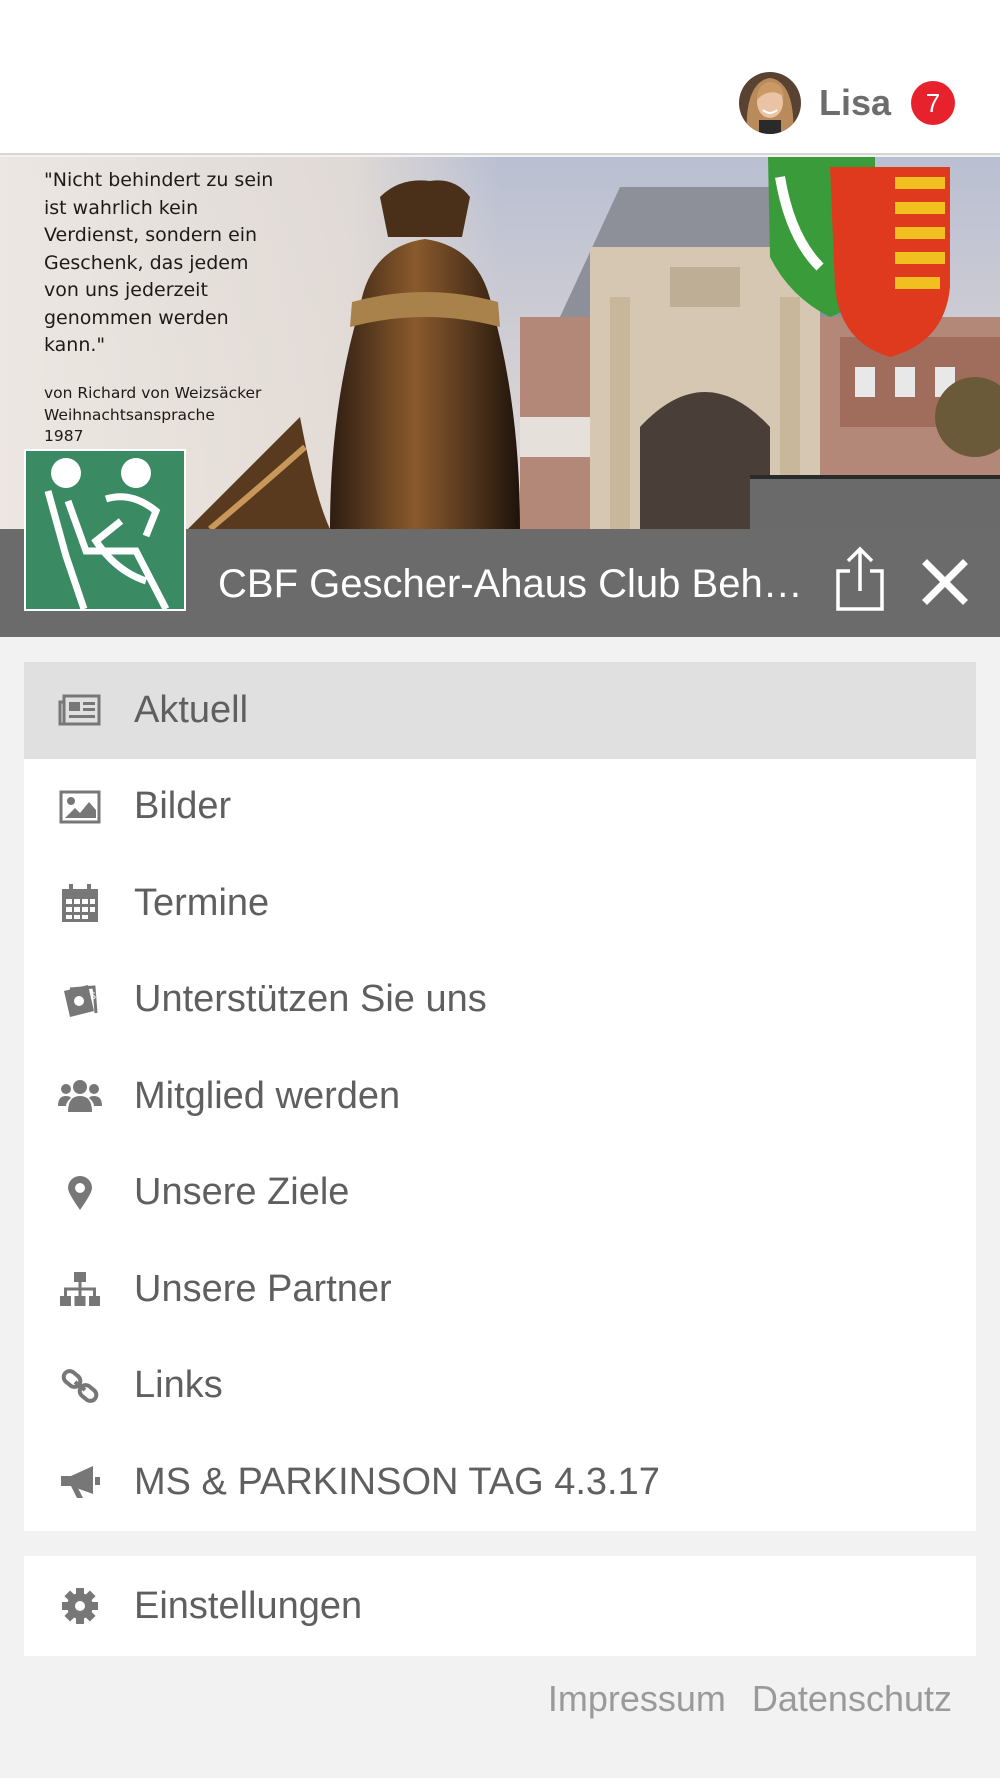  I want to click on calendar-icon, so click(80, 903).